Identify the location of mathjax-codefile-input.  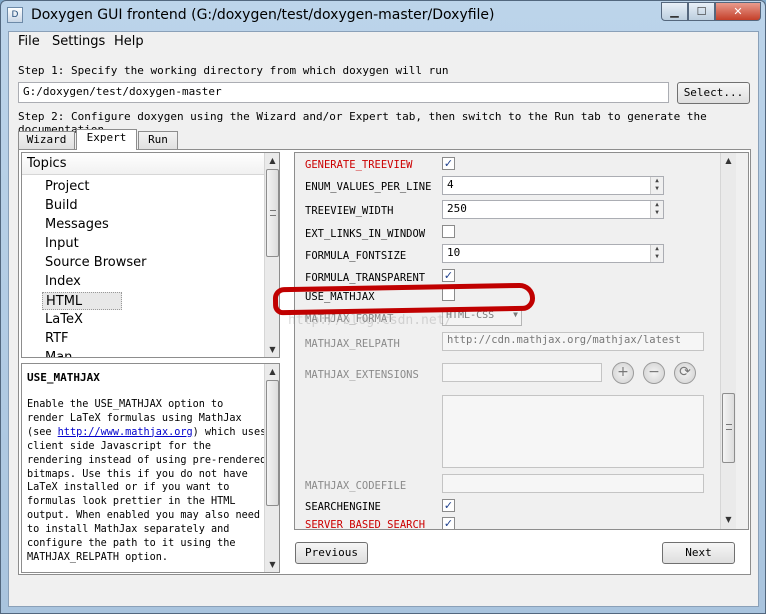
(573, 483).